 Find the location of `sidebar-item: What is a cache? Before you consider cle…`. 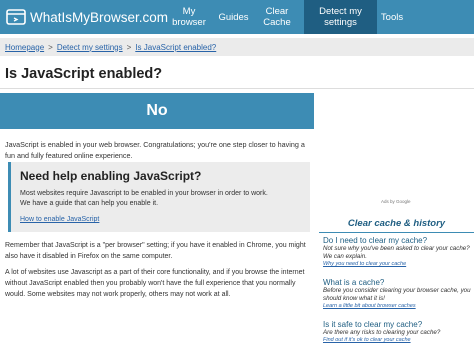

sidebar-item: What is a cache? Before you consider cle… is located at coordinates (398, 293).